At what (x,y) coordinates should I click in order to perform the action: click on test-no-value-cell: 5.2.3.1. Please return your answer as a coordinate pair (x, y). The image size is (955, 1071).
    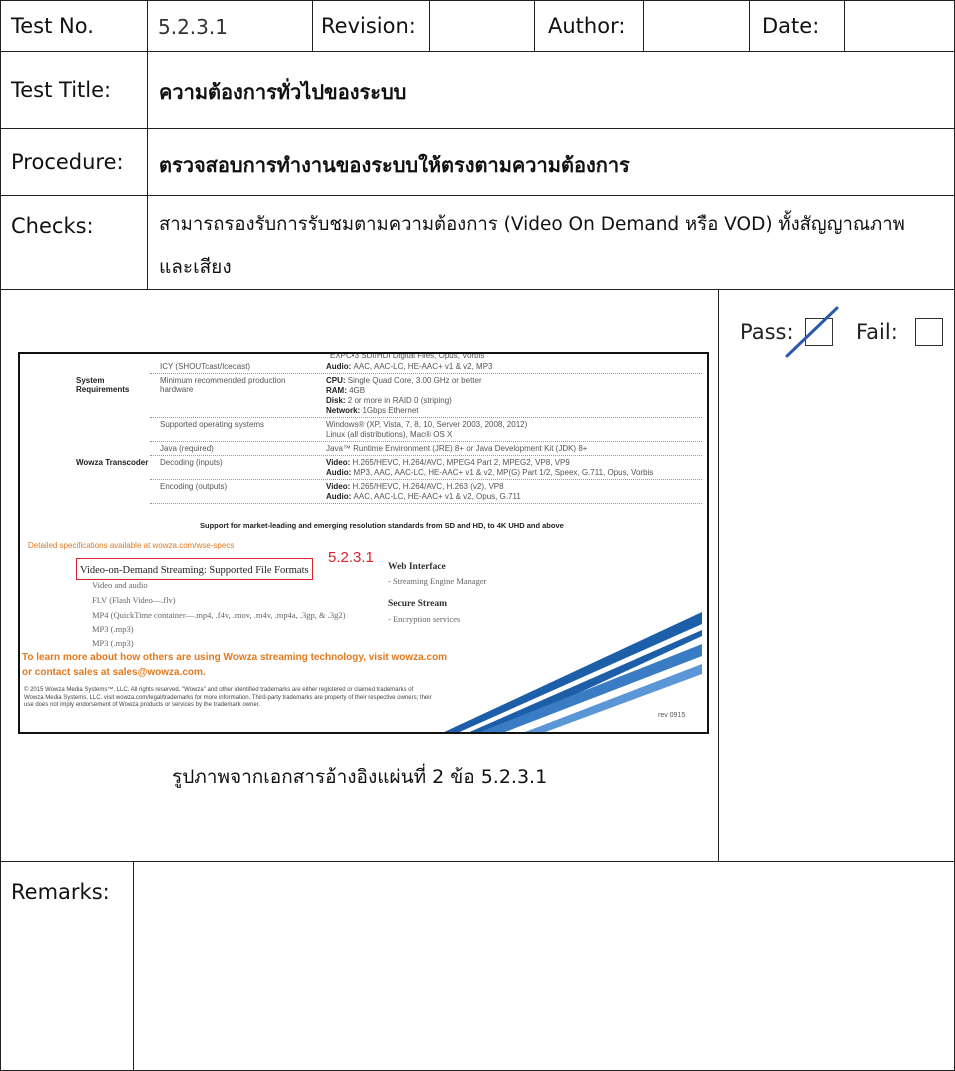
    Looking at the image, I should click on (230, 26).